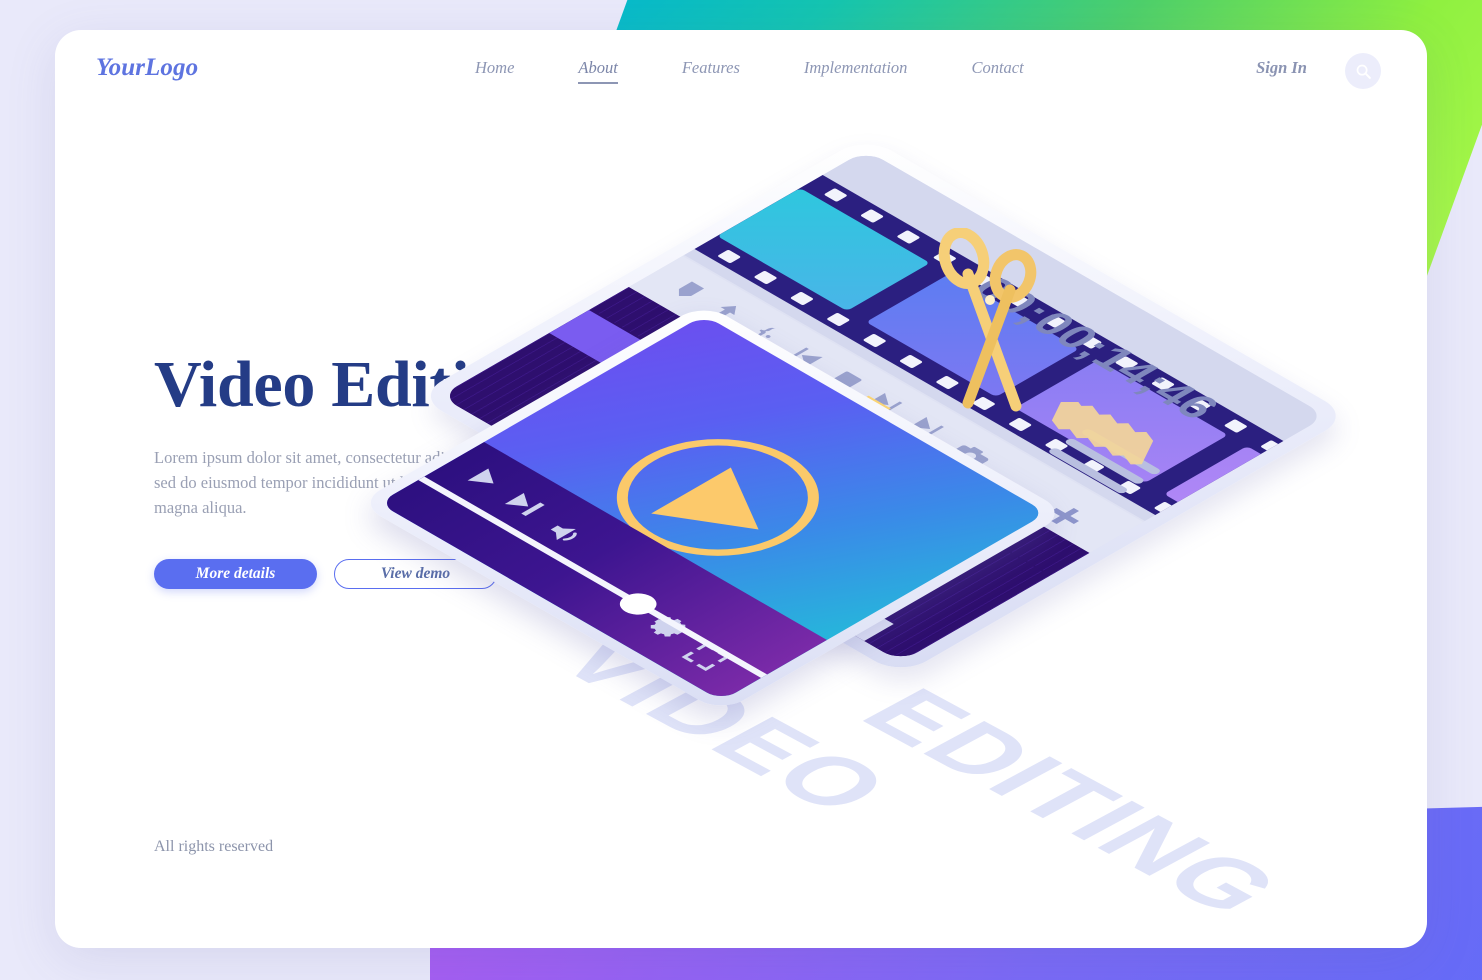  I want to click on filmstrip-frame, so click(1245, 507).